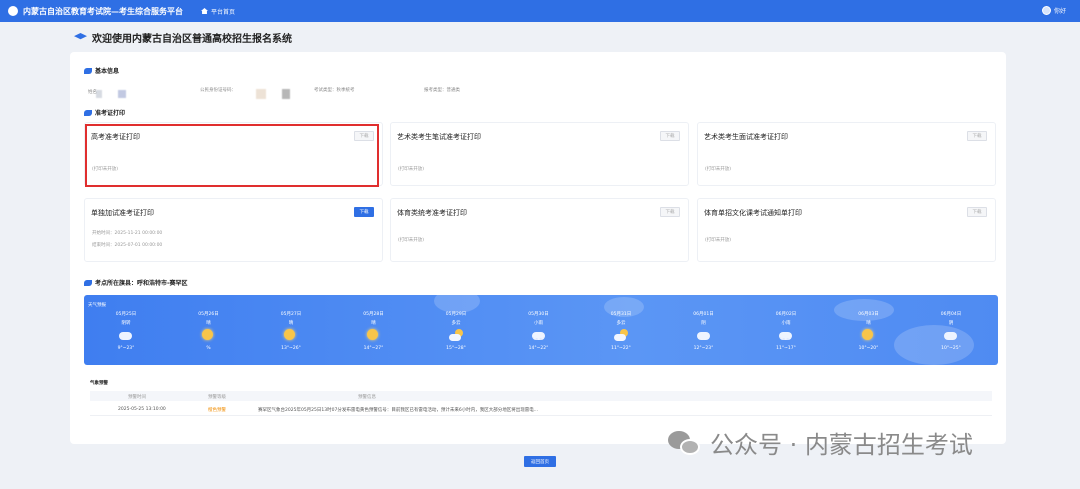 The width and height of the screenshot is (1080, 489). What do you see at coordinates (753, 213) in the screenshot?
I see `card-title: 体育单招文化课考试通知单打印` at bounding box center [753, 213].